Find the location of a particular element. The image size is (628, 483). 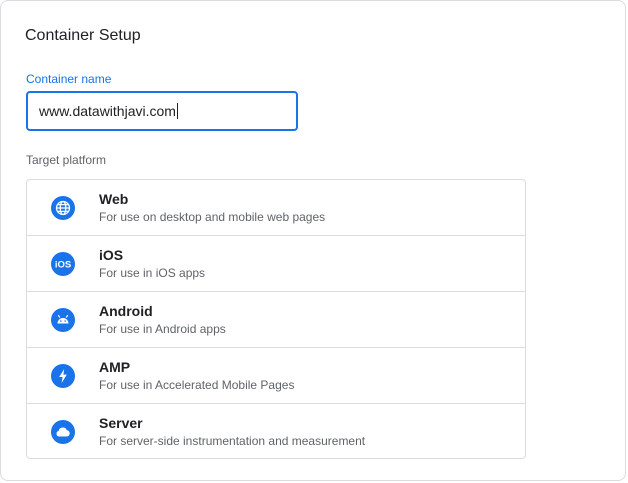

container-name-input: www.datawithjavi.com is located at coordinates (162, 111).